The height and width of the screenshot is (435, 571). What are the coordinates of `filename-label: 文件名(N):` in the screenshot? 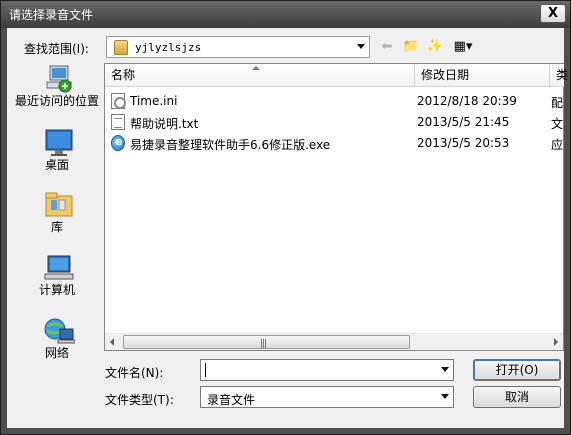 It's located at (134, 373).